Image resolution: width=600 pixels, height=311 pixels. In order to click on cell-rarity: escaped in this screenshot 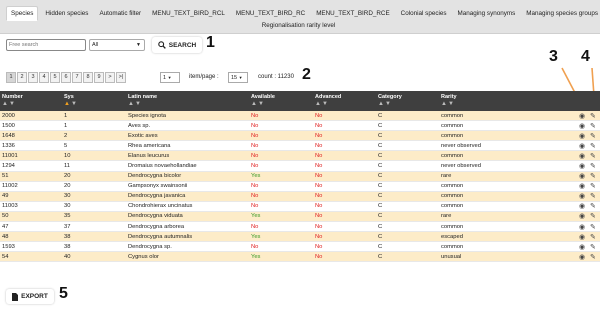, I will do `click(452, 236)`.